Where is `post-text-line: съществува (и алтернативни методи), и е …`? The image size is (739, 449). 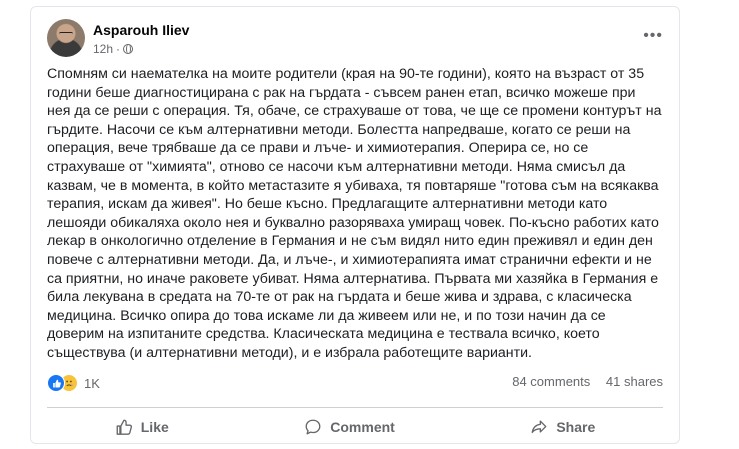
post-text-line: съществува (и алтернативни методи), и е … is located at coordinates (289, 352).